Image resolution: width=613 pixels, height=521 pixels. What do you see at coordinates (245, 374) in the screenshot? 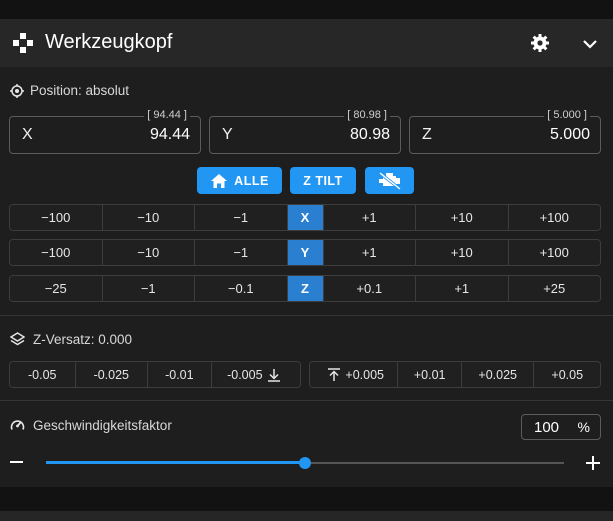
I see `z-offset-minus-0-005-label: -0.005` at bounding box center [245, 374].